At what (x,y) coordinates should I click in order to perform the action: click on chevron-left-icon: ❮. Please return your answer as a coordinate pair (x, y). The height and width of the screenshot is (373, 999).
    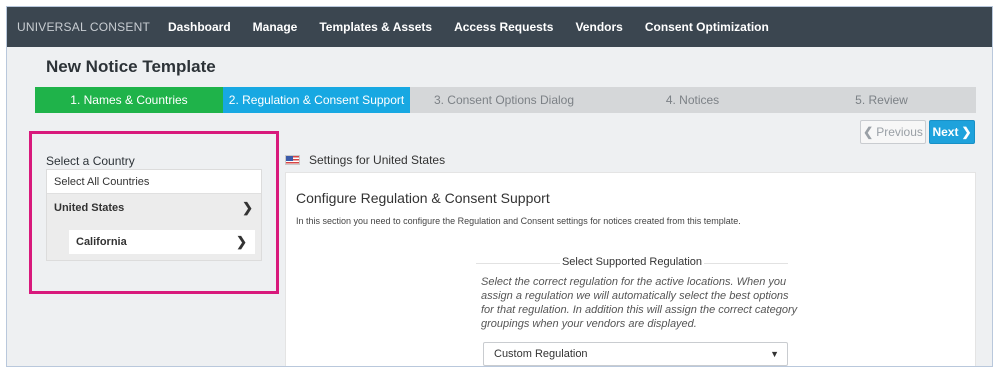
    Looking at the image, I should click on (868, 132).